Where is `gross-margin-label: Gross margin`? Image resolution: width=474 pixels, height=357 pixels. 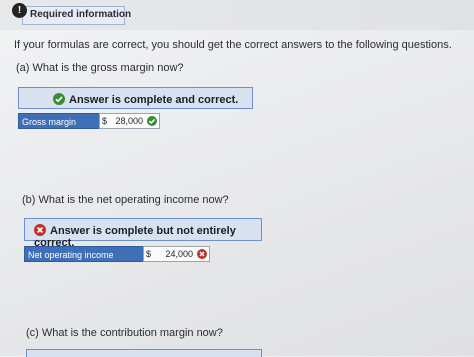 gross-margin-label: Gross margin is located at coordinates (59, 121).